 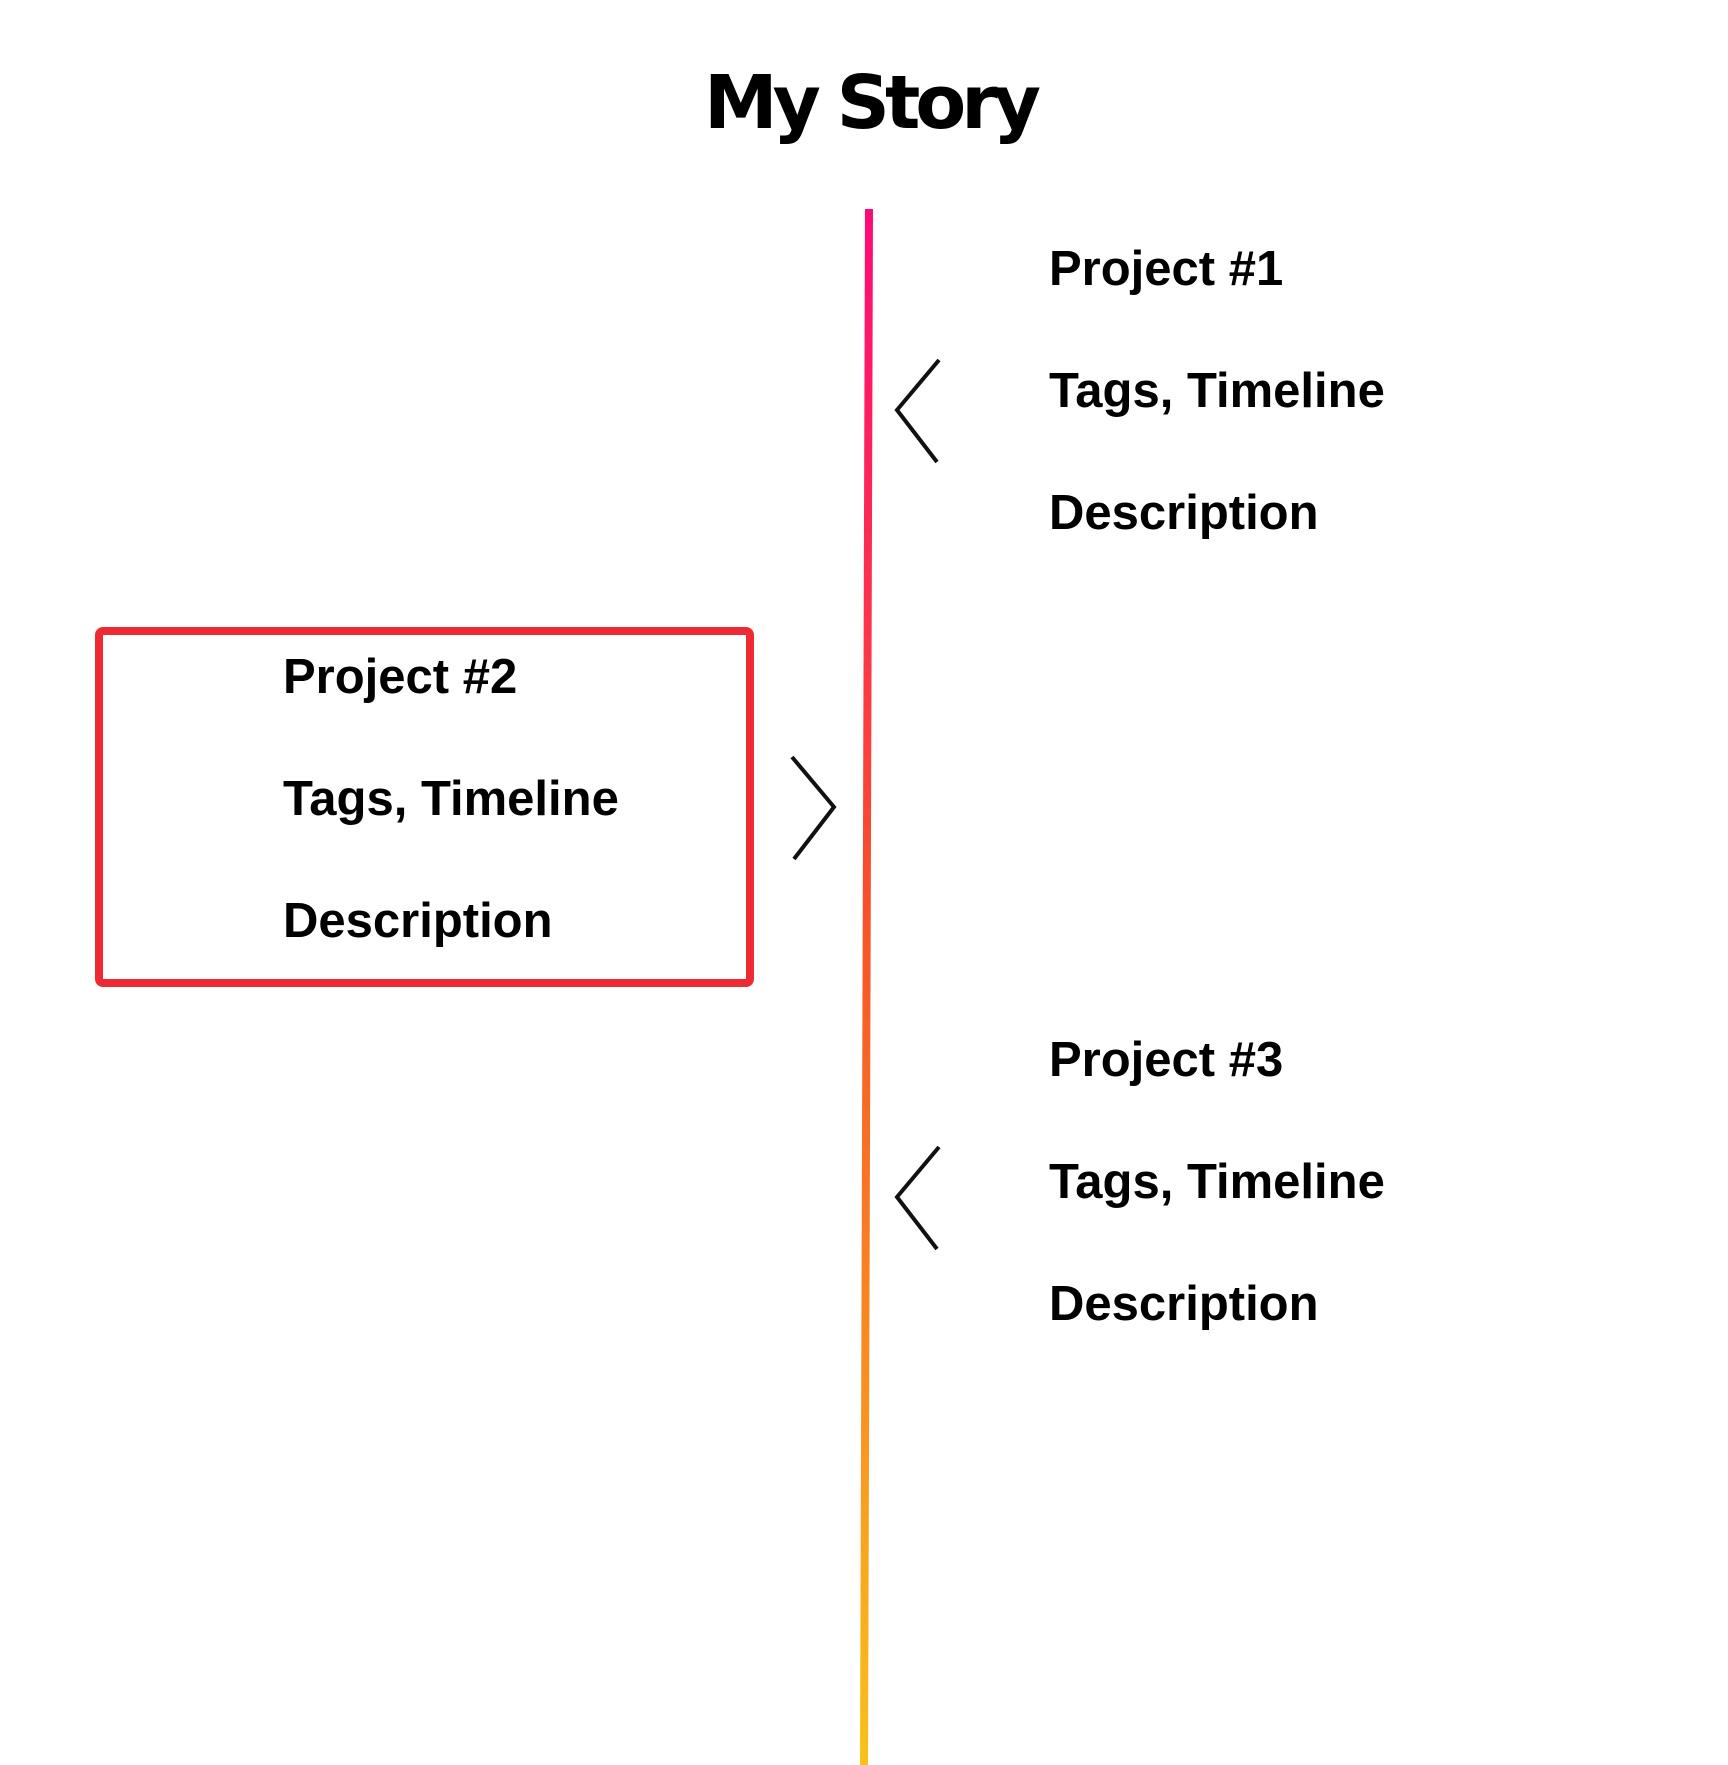 What do you see at coordinates (400, 677) in the screenshot?
I see `project-title: Project #2` at bounding box center [400, 677].